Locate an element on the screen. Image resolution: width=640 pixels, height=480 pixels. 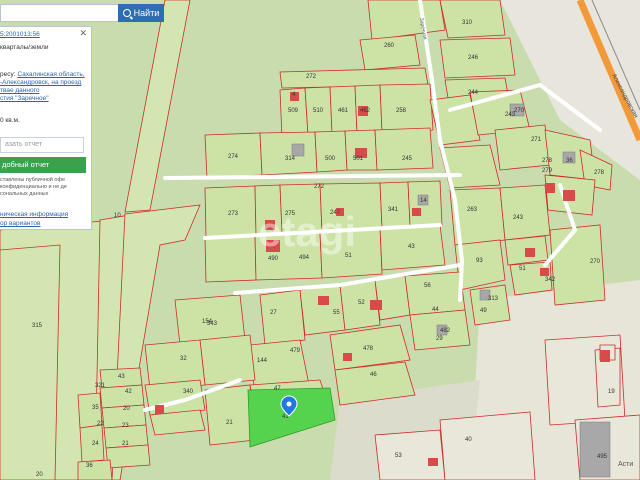
plot-number: 314 is located at coordinates (290, 159).